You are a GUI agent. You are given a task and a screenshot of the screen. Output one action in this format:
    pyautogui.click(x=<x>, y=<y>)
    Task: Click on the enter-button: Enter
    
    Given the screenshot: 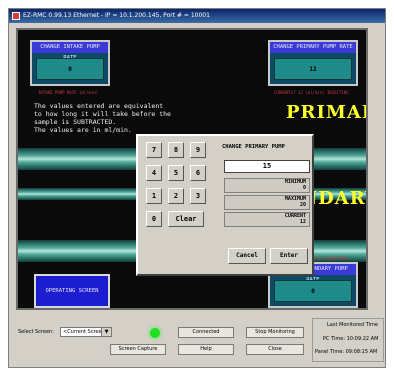 What is the action you would take?
    pyautogui.click(x=289, y=256)
    